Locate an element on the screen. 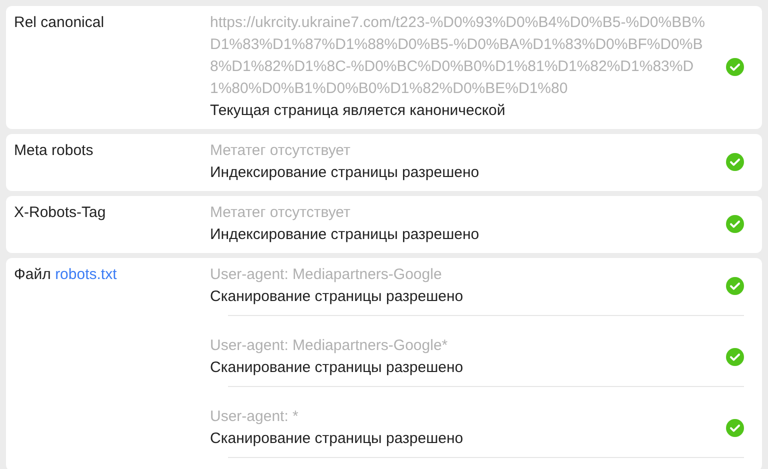  section-label: Rel canonical is located at coordinates (59, 22).